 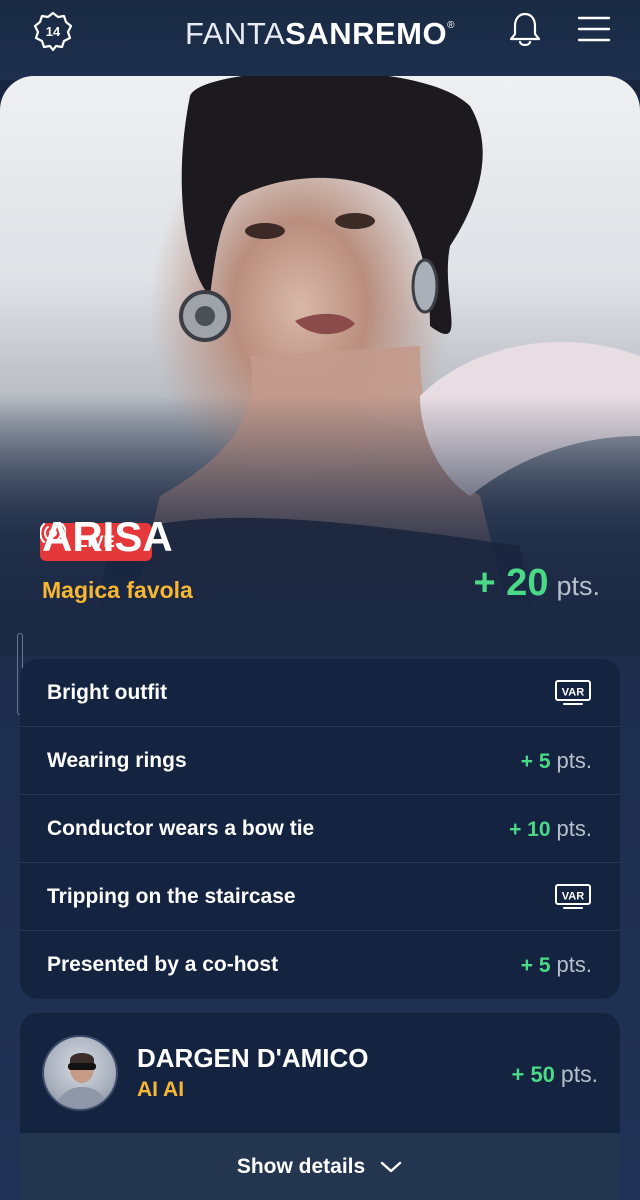 I want to click on points-unit: pts., so click(x=578, y=586).